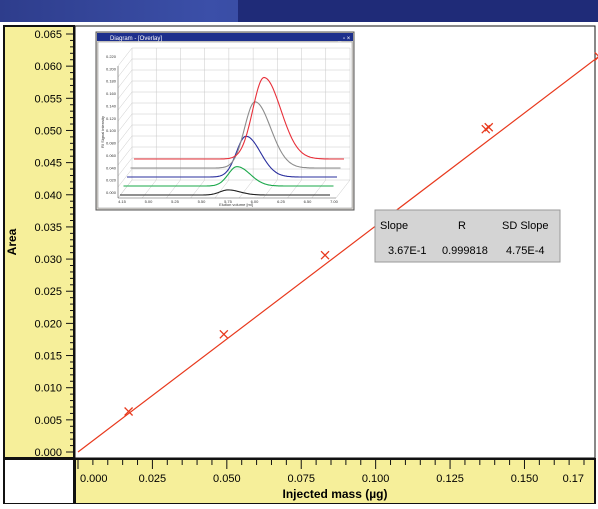  Describe the element at coordinates (525, 479) in the screenshot. I see `x-tick-label: 0.150` at that location.